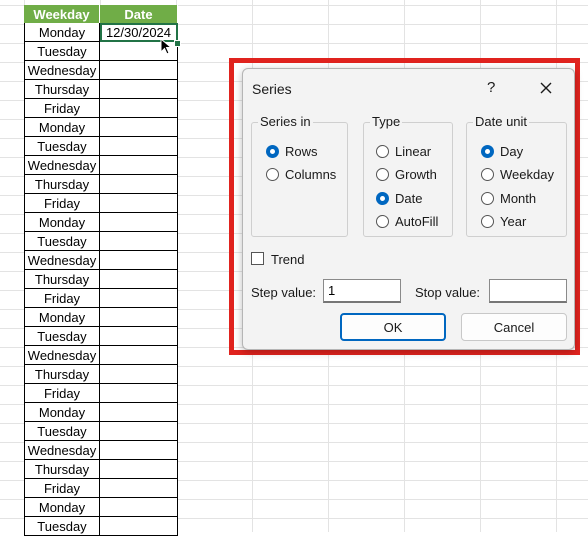 The image size is (588, 536). Describe the element at coordinates (272, 174) in the screenshot. I see `radio-columns-icon` at that location.